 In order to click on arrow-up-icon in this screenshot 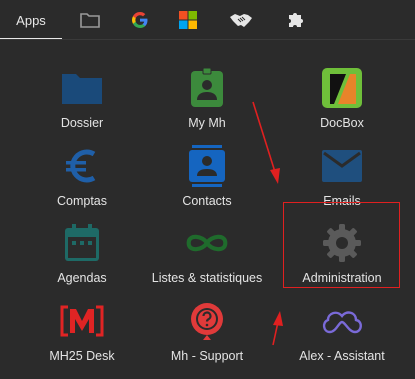, I will do `click(277, 328)`.